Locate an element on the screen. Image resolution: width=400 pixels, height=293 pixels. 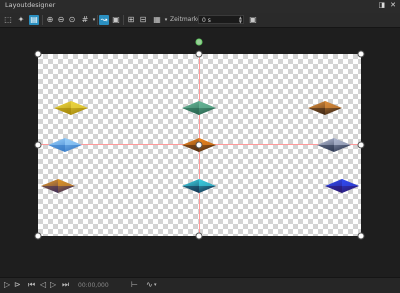
curve-icon: ∿ is located at coordinates (149, 285).